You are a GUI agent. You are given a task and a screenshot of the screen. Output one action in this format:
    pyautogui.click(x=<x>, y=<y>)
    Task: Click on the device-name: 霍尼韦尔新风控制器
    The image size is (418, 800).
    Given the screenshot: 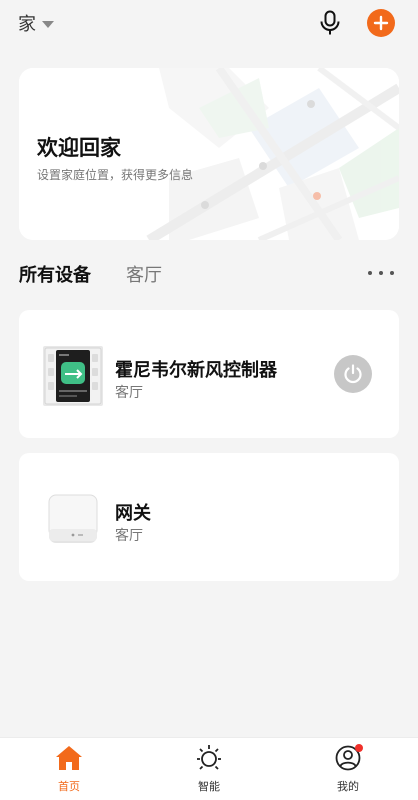 What is the action you would take?
    pyautogui.click(x=196, y=370)
    